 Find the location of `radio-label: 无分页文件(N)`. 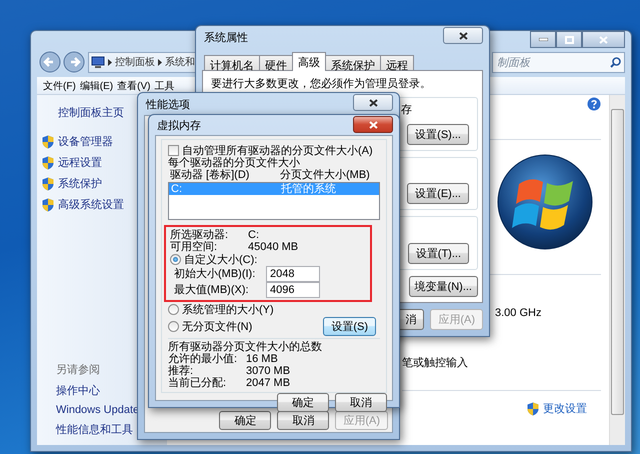

radio-label: 无分页文件(N) is located at coordinates (217, 326).